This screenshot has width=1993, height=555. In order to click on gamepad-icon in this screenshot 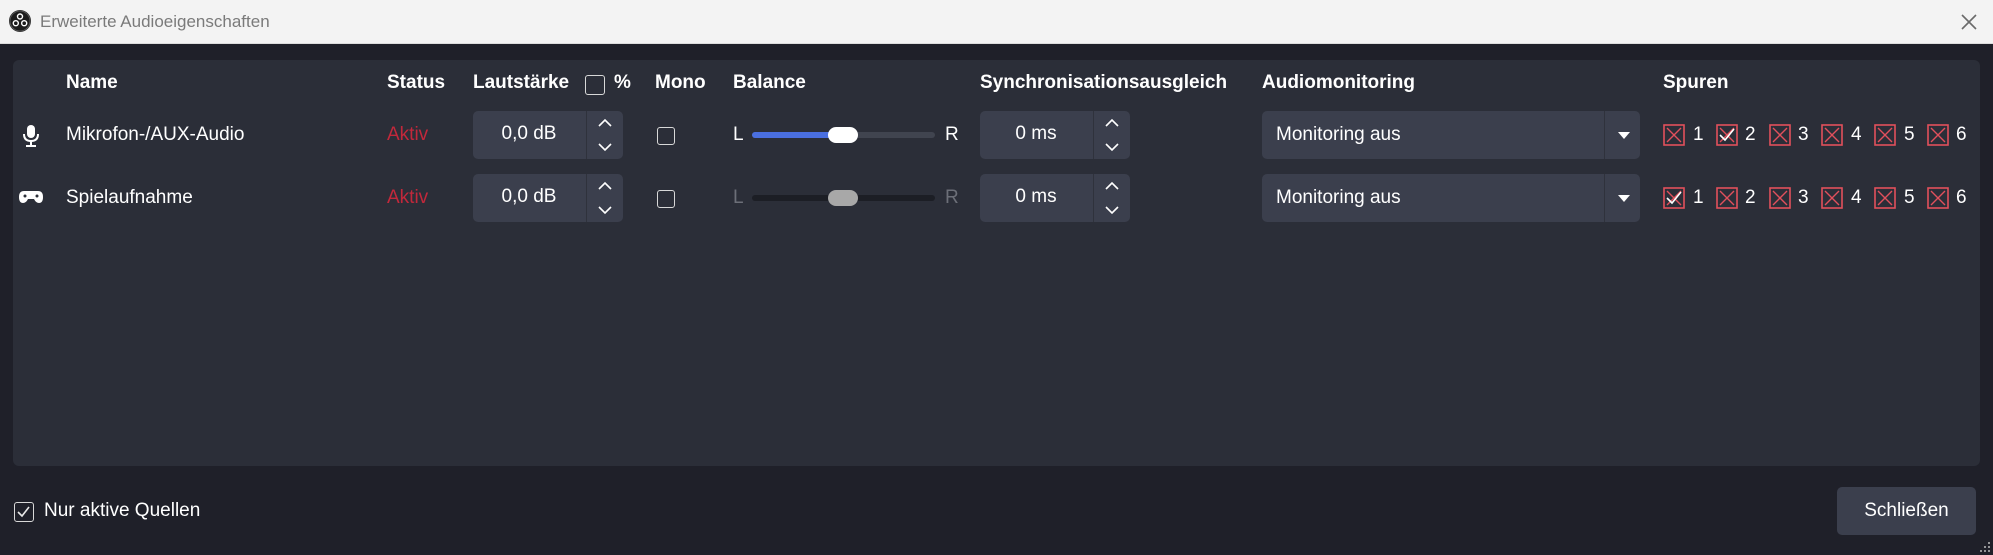, I will do `click(31, 197)`.